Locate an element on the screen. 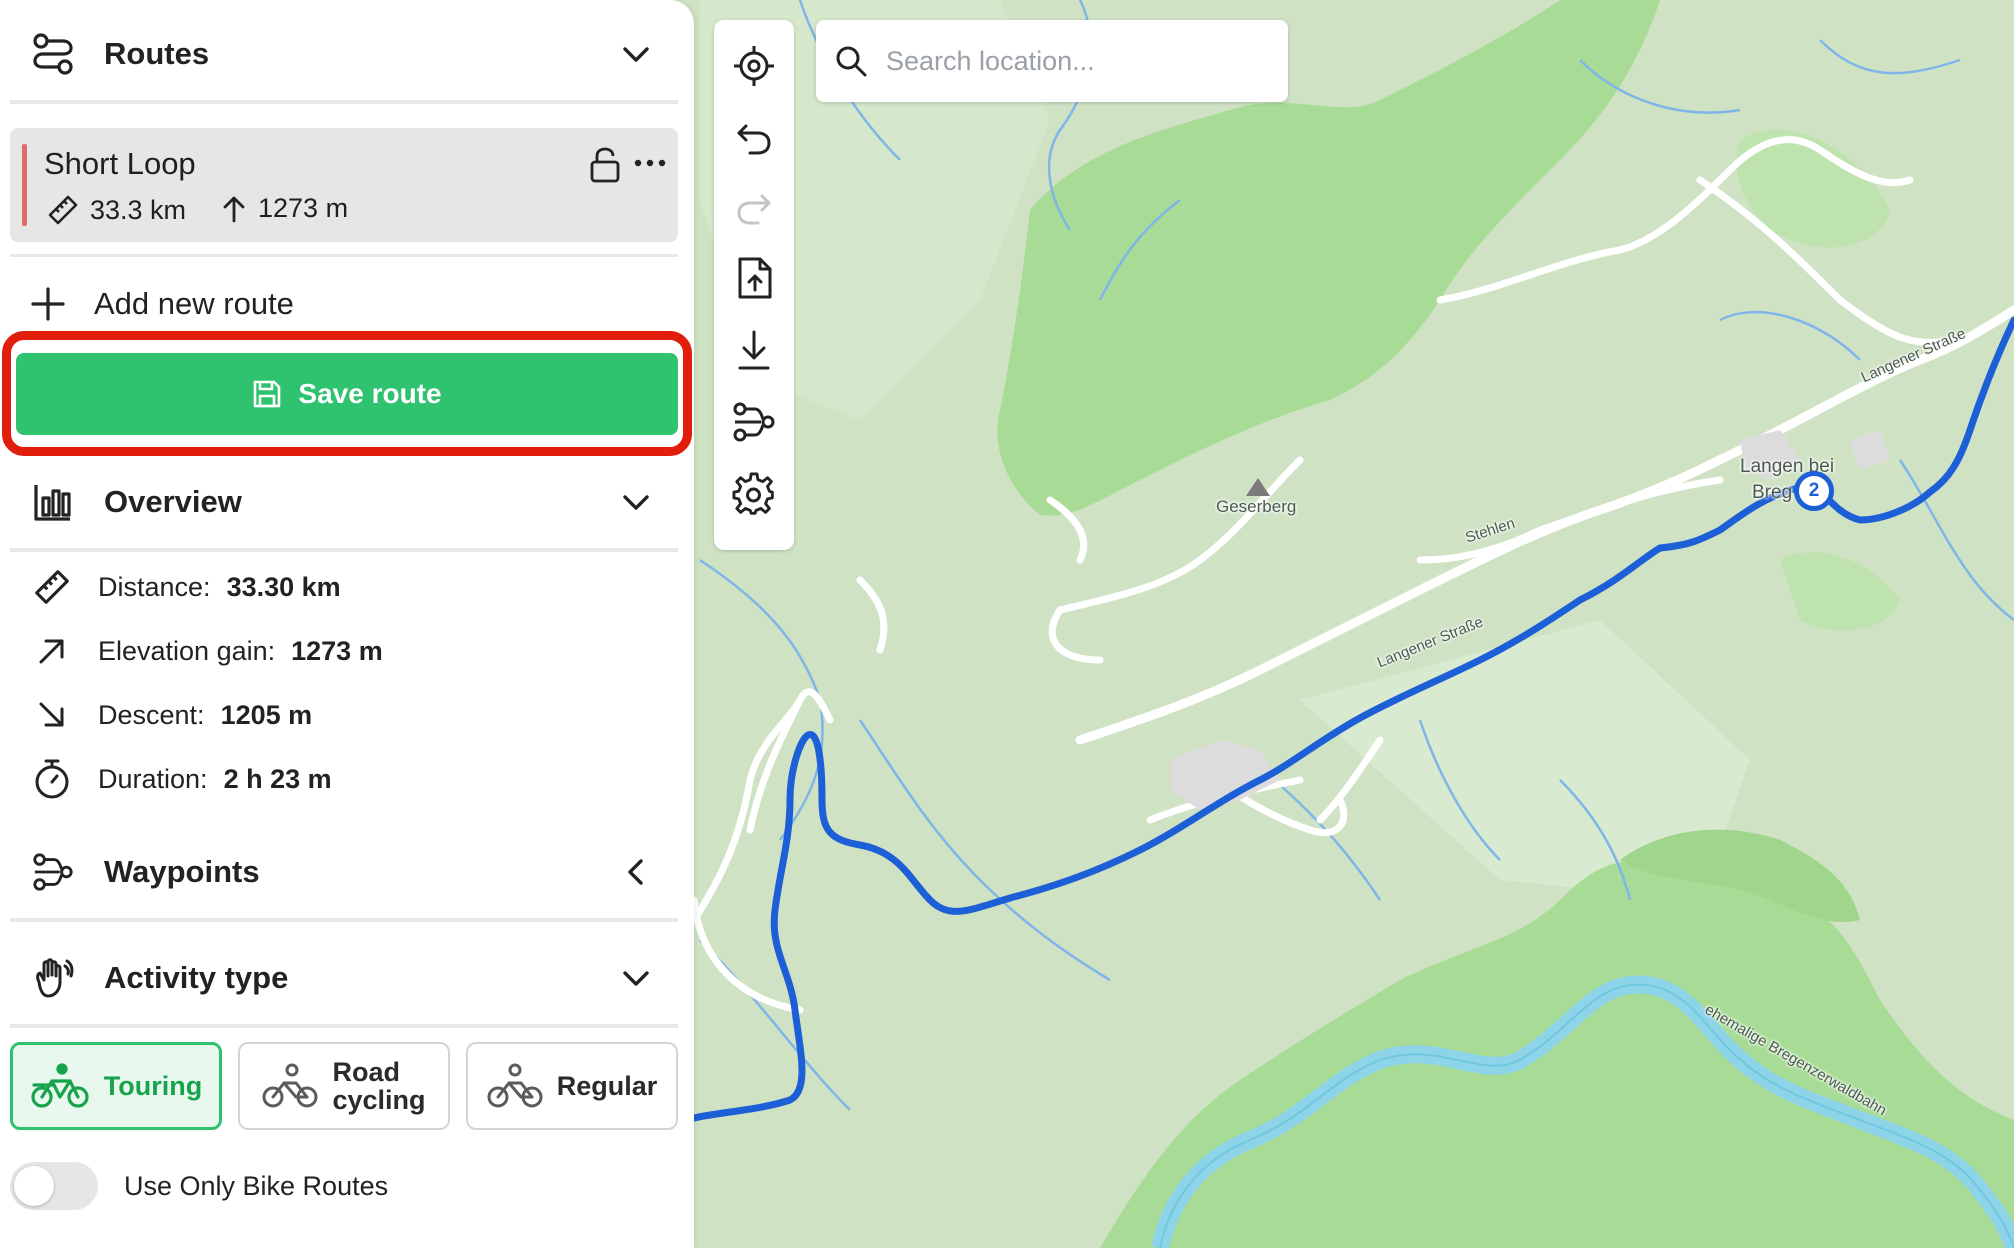 The image size is (2014, 1248). activity-type-section-title: Activity type is located at coordinates (196, 977).